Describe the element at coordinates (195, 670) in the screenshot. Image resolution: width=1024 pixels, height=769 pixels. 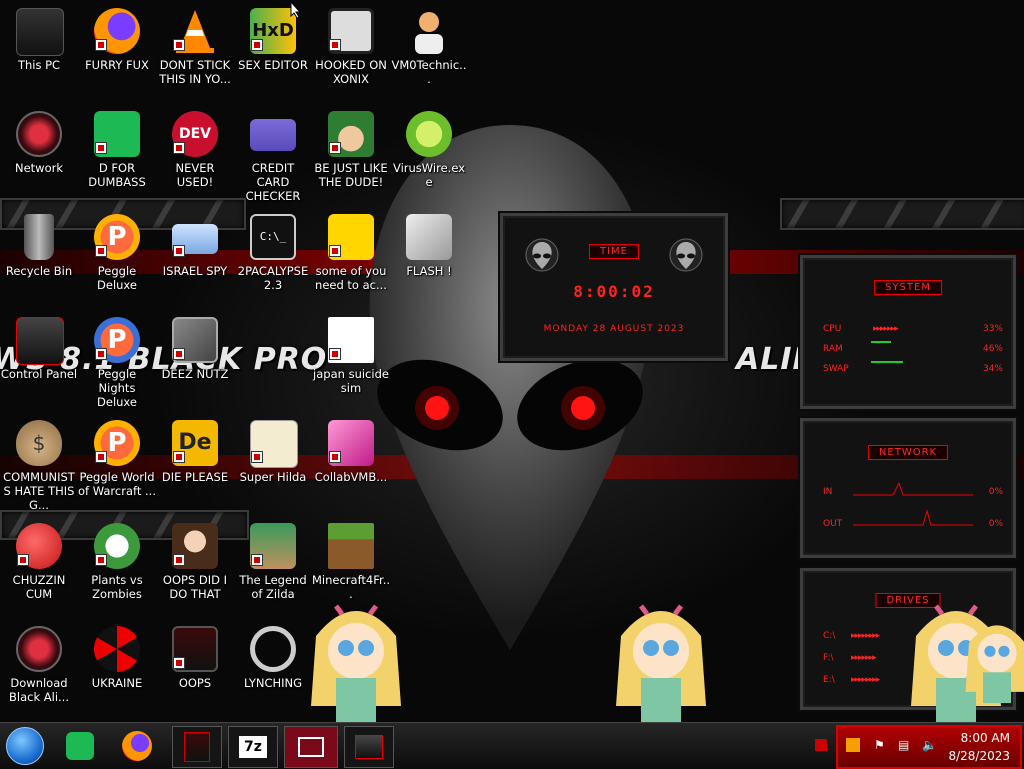
I see `desktop-icon-oops: OOPS` at that location.